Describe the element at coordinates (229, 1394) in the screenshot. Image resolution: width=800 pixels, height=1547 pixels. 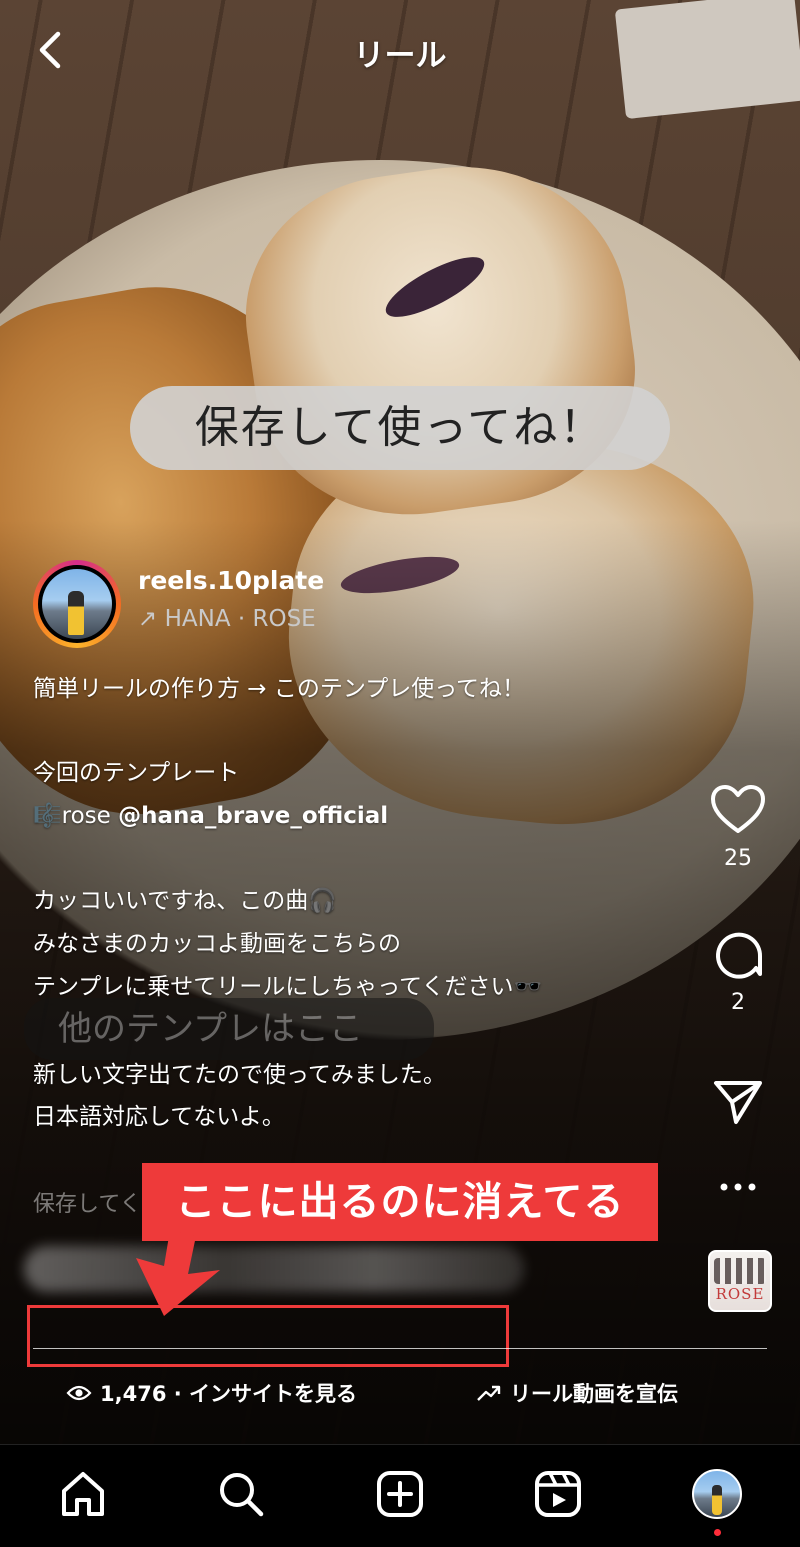
I see `views-insights-label: 1,476 · インサイトを見る` at that location.